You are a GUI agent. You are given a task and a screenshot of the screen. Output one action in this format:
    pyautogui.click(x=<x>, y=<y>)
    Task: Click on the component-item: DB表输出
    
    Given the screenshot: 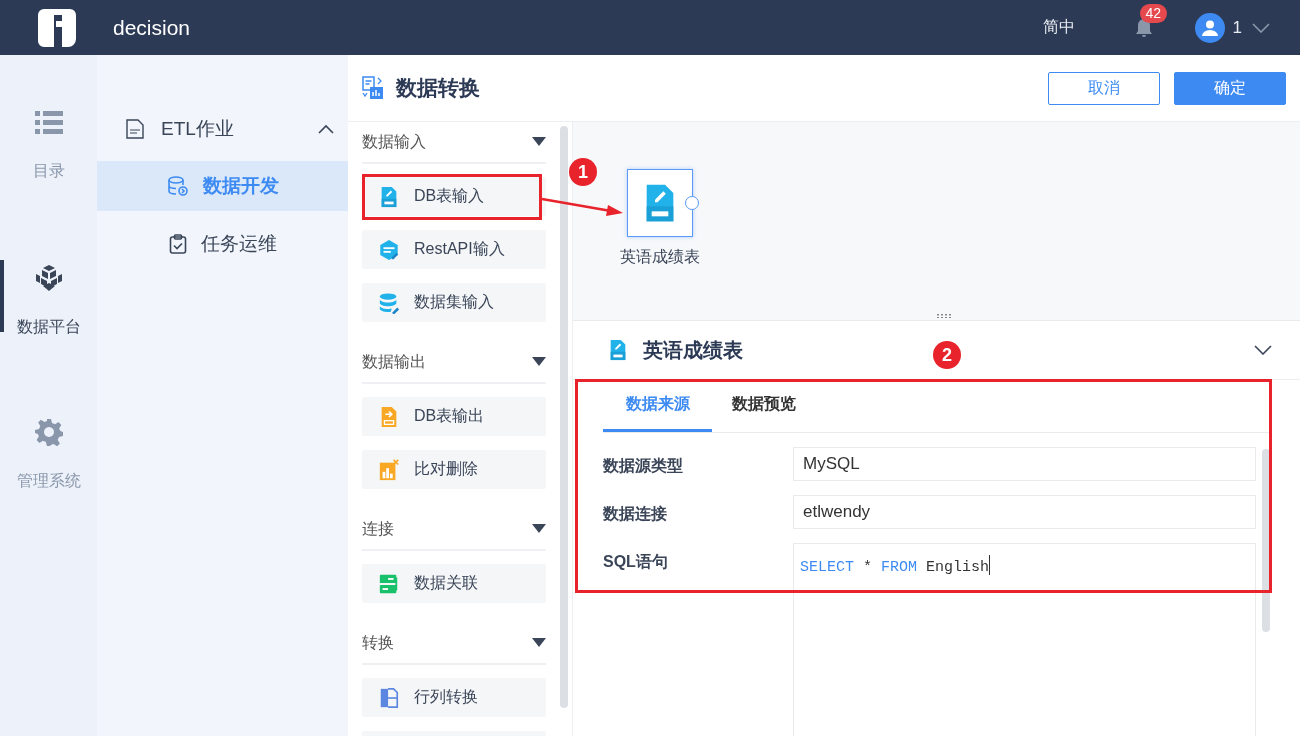 What is the action you would take?
    pyautogui.click(x=454, y=416)
    